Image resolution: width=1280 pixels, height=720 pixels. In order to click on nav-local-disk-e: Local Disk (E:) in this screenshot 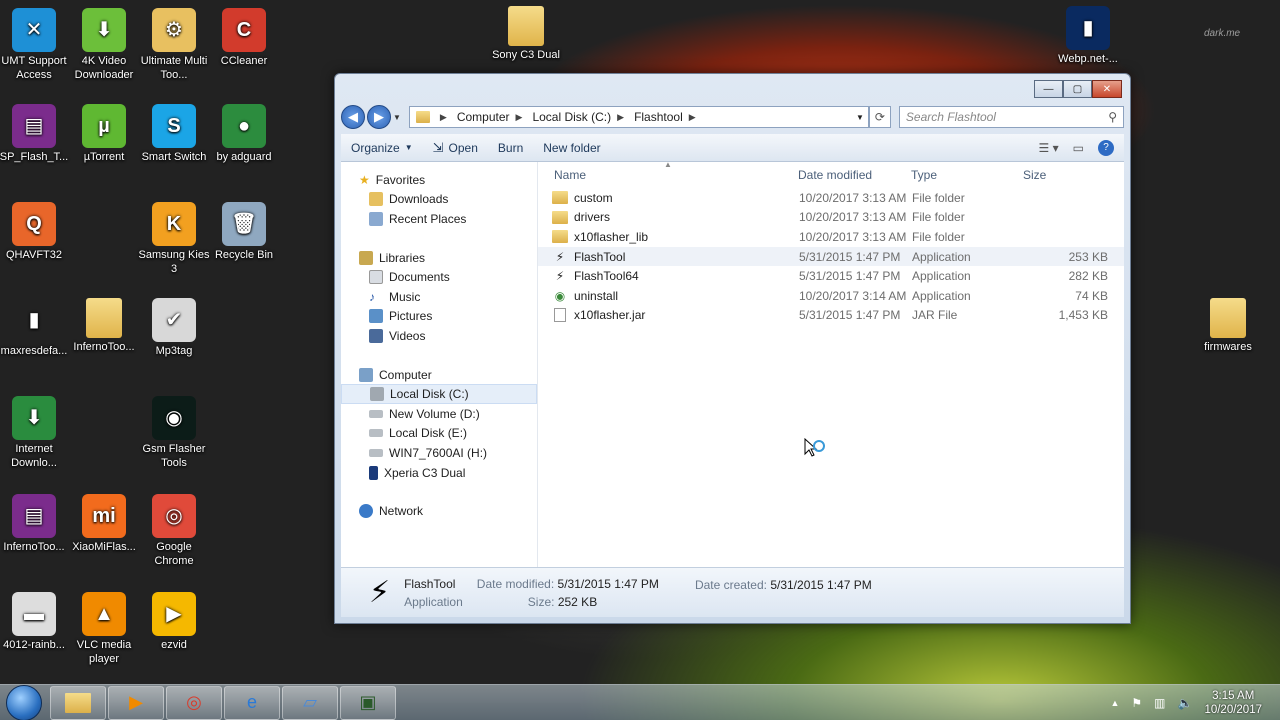, I will do `click(439, 434)`.